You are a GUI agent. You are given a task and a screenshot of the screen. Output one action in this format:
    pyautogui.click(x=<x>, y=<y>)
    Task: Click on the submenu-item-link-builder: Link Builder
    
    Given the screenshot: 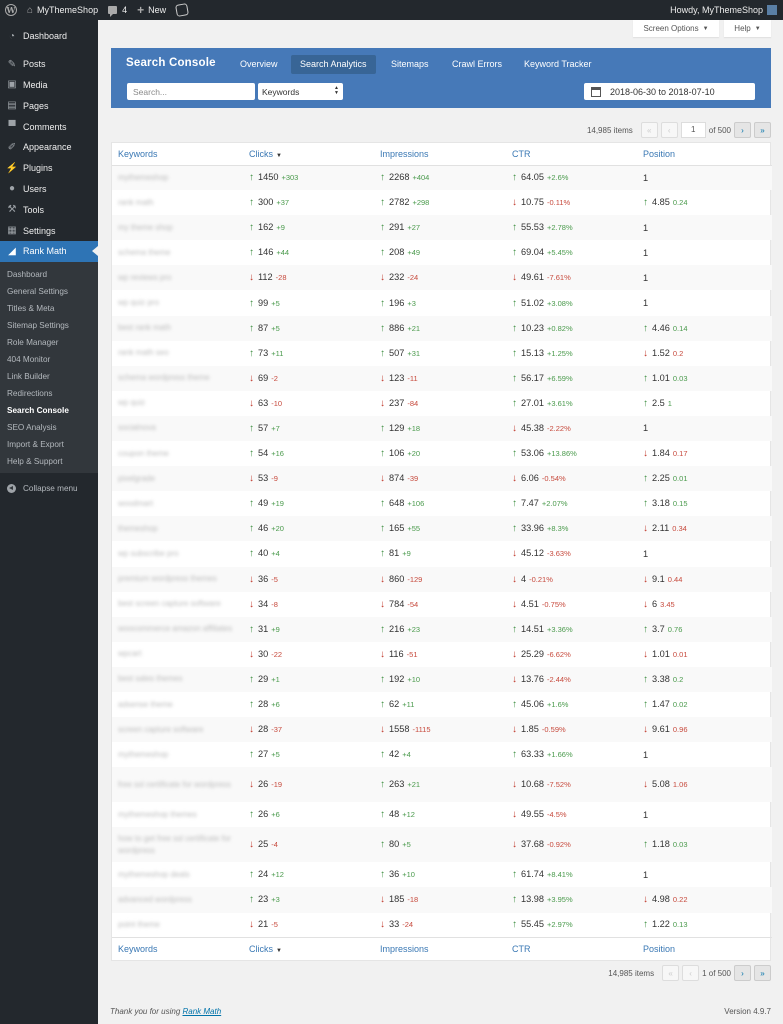 What is the action you would take?
    pyautogui.click(x=49, y=376)
    